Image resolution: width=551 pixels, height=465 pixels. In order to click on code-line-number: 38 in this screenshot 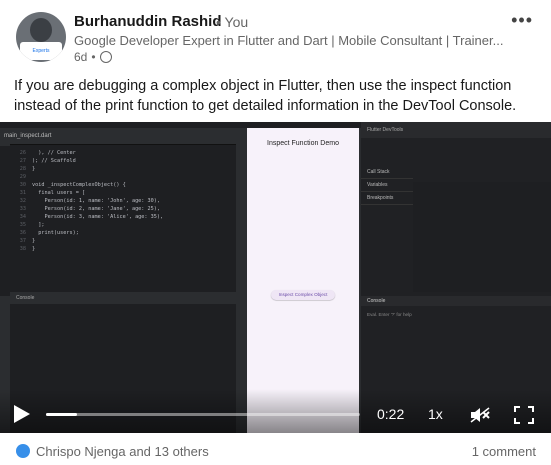, I will do `click(22, 249)`.